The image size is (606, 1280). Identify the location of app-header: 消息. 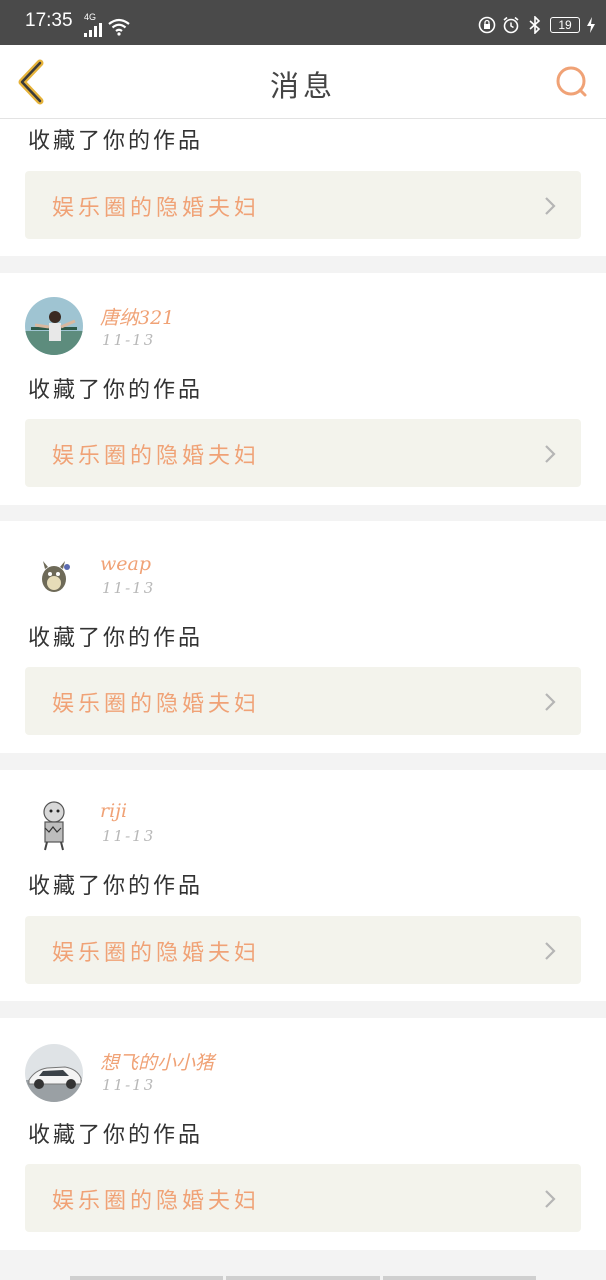
(303, 82).